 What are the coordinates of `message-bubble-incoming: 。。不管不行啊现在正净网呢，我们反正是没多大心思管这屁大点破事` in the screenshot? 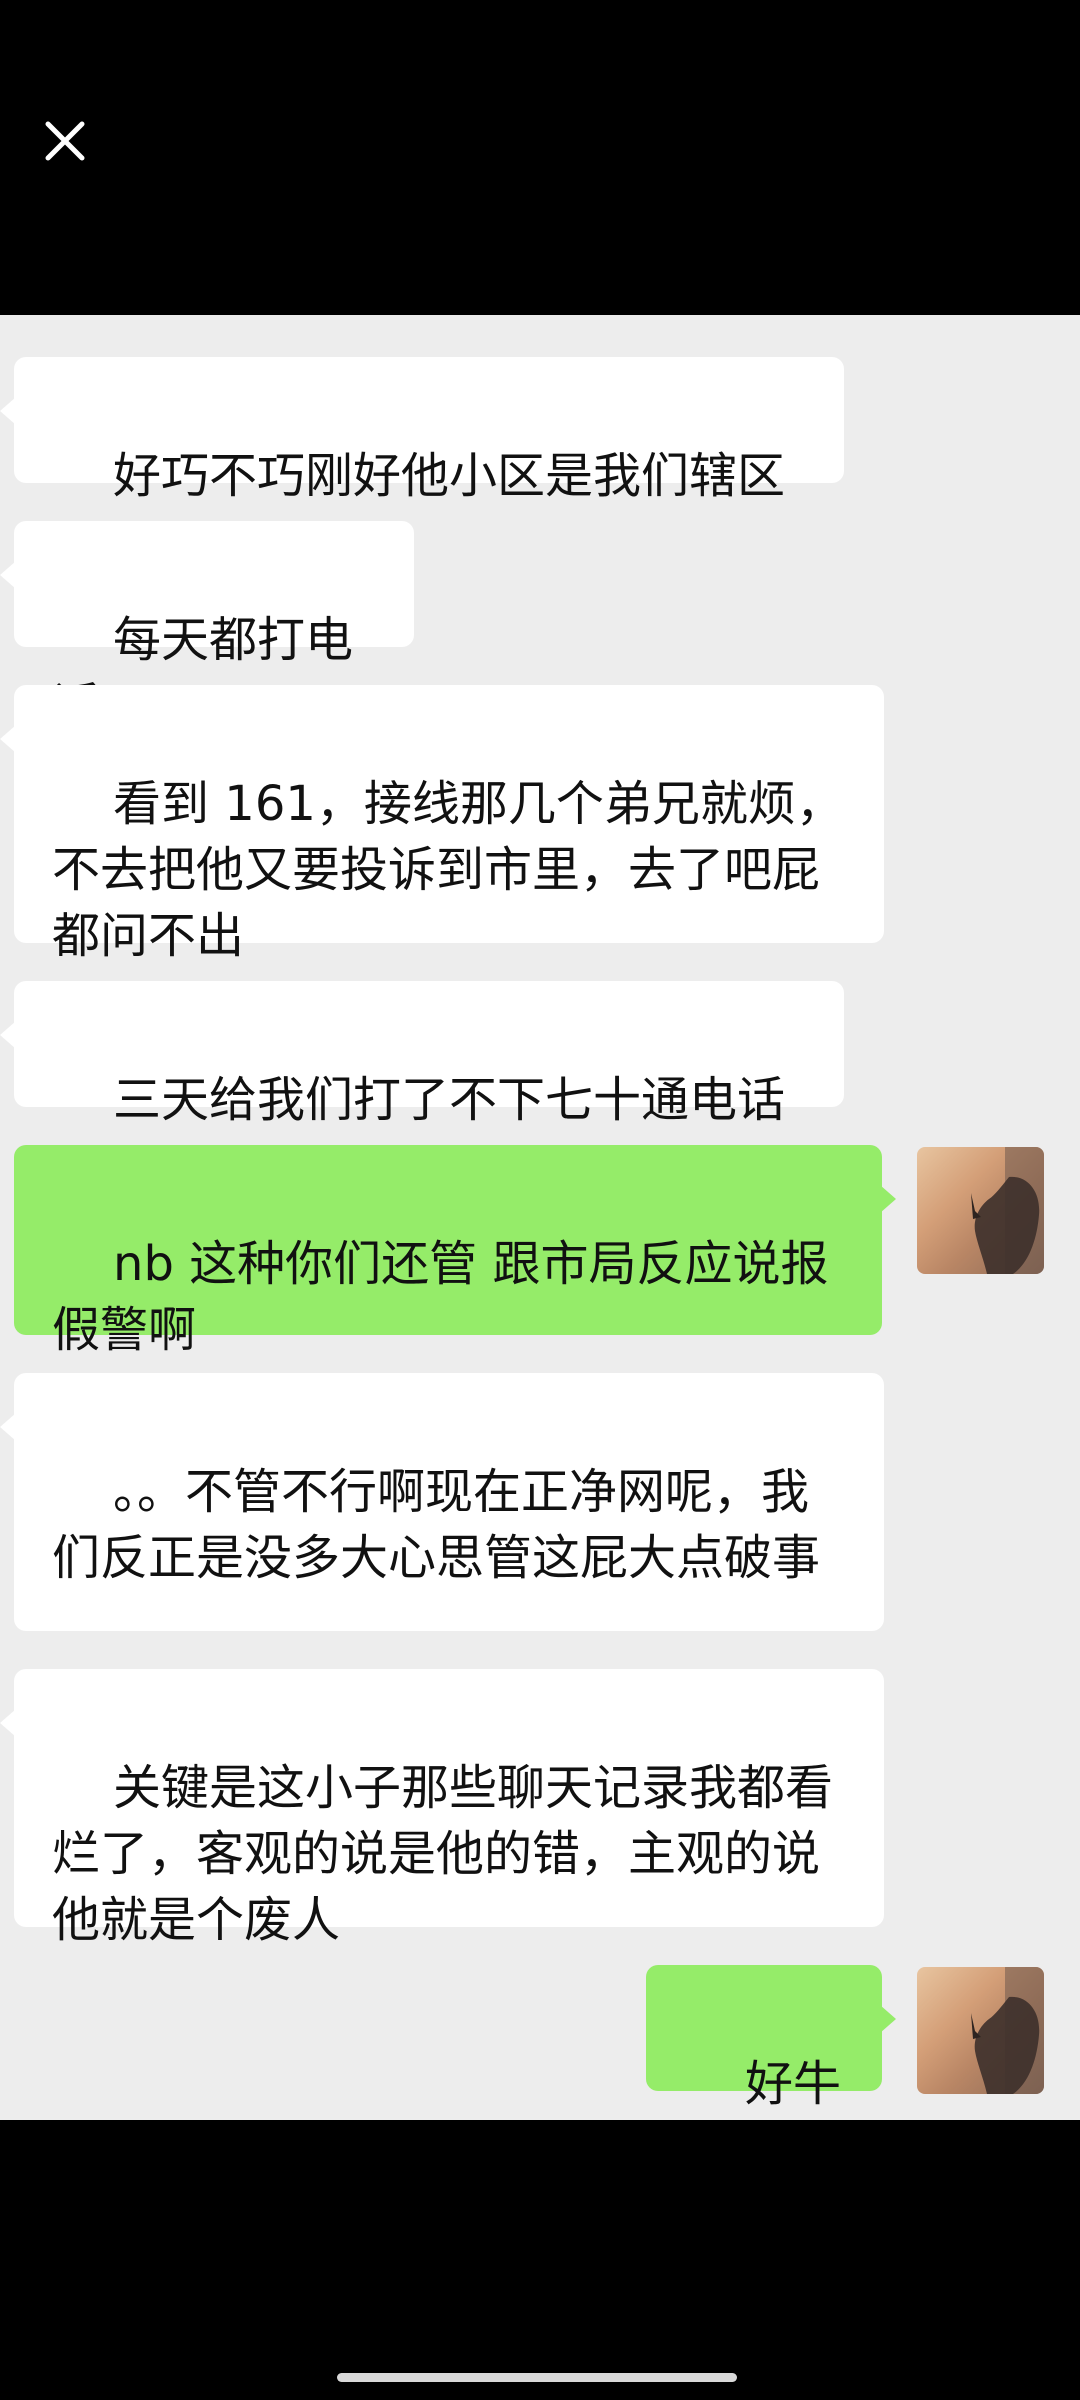 It's located at (442, 1502).